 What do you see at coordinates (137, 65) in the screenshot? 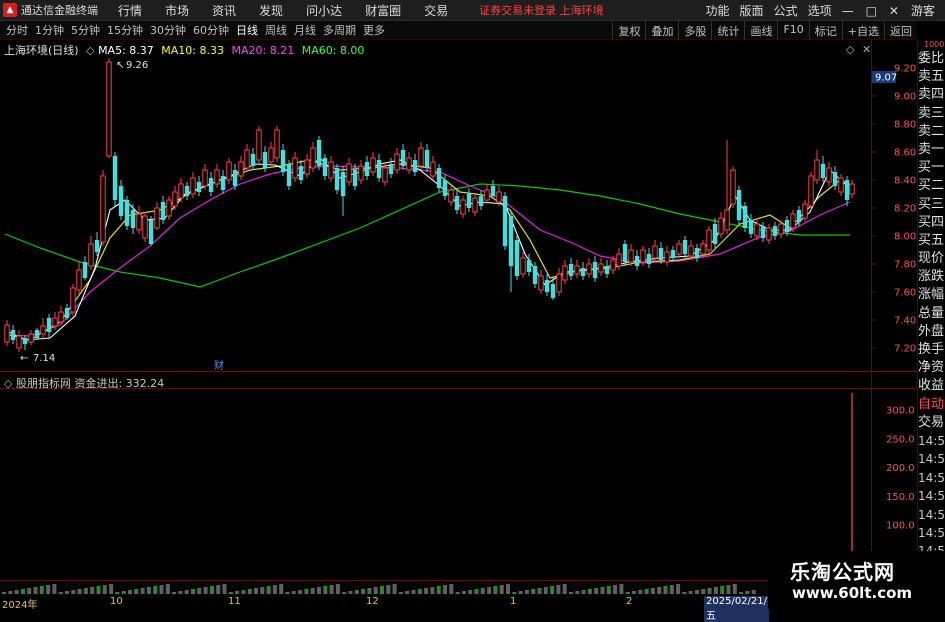
I see `high-annotation-value: 9.26` at bounding box center [137, 65].